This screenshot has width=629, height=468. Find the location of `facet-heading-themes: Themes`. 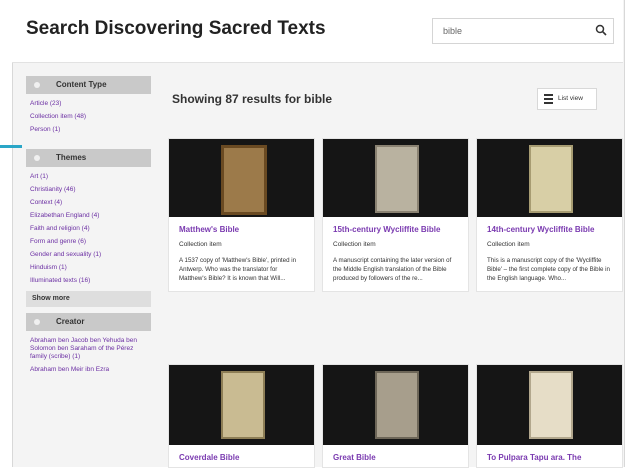

facet-heading-themes: Themes is located at coordinates (88, 158).